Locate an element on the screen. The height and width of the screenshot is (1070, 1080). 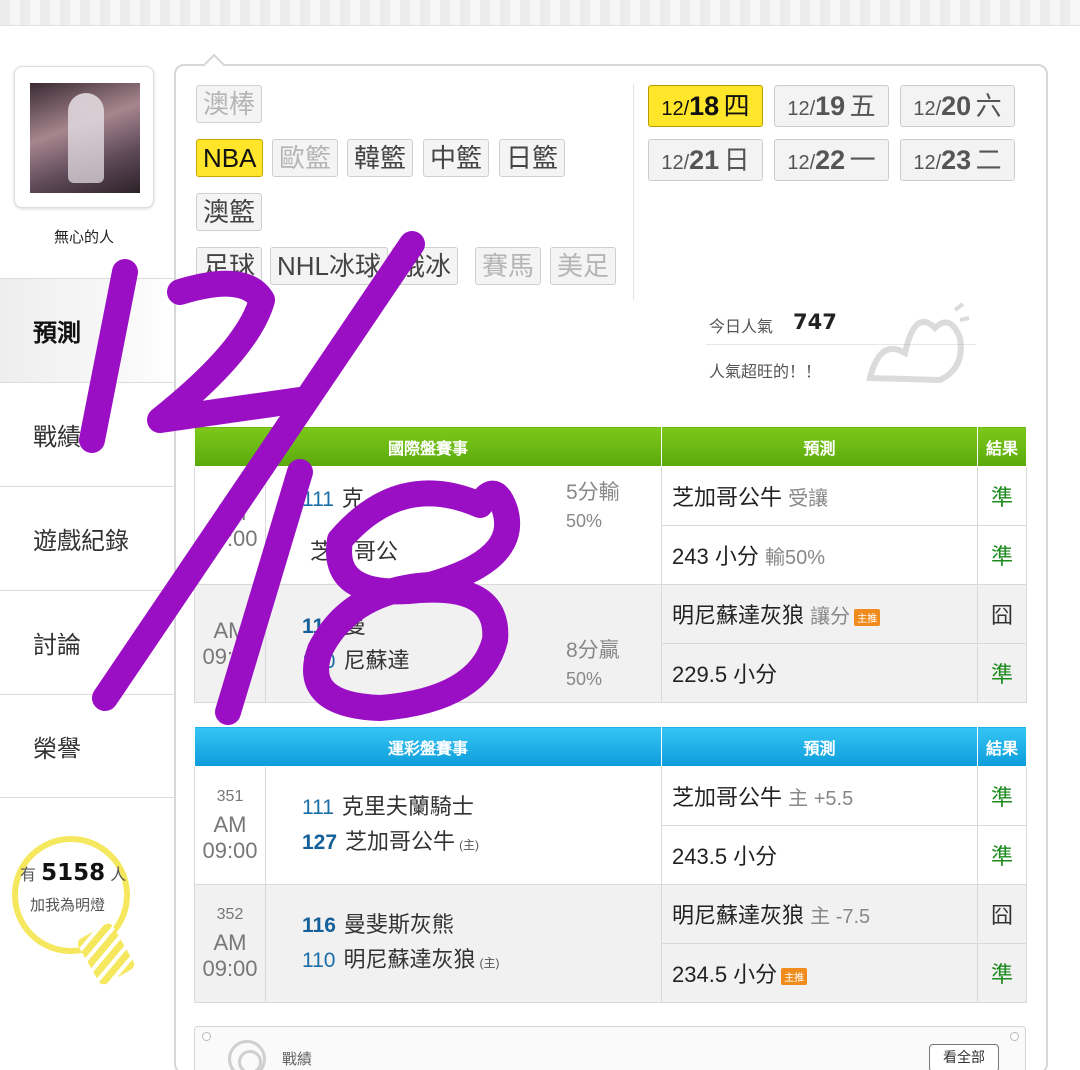
prediction-cell: 芝加哥公牛 主 +5.5 is located at coordinates (820, 796).